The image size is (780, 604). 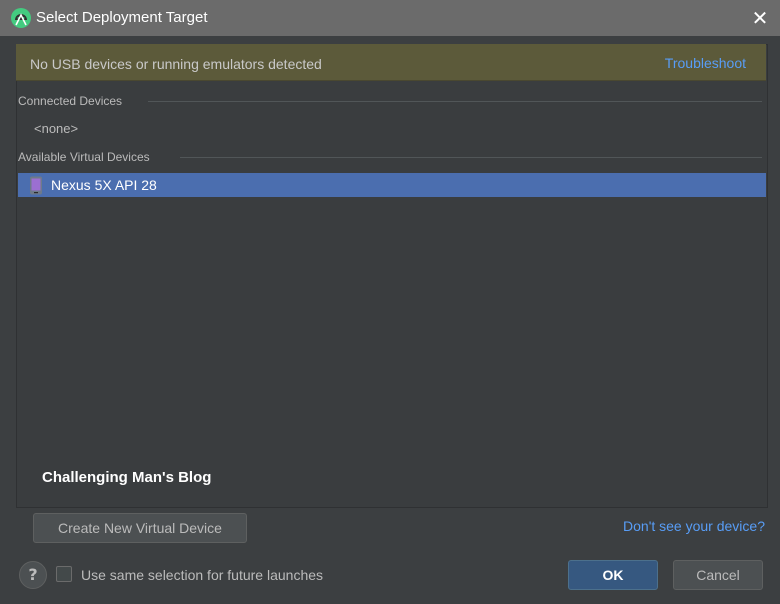 I want to click on device-name: Nexus 5X API 28, so click(x=104, y=185).